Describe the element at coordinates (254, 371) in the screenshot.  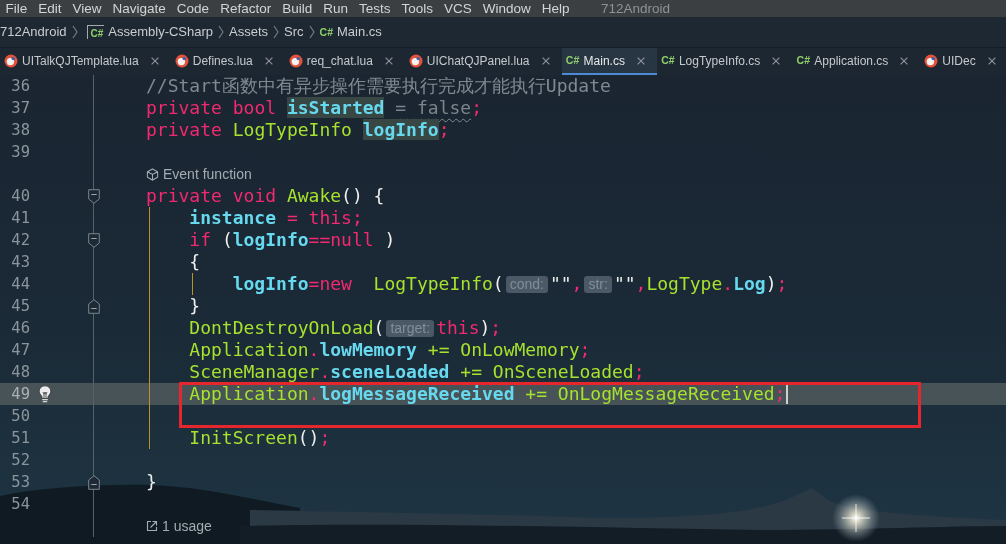
I see `type-name: SceneManager` at that location.